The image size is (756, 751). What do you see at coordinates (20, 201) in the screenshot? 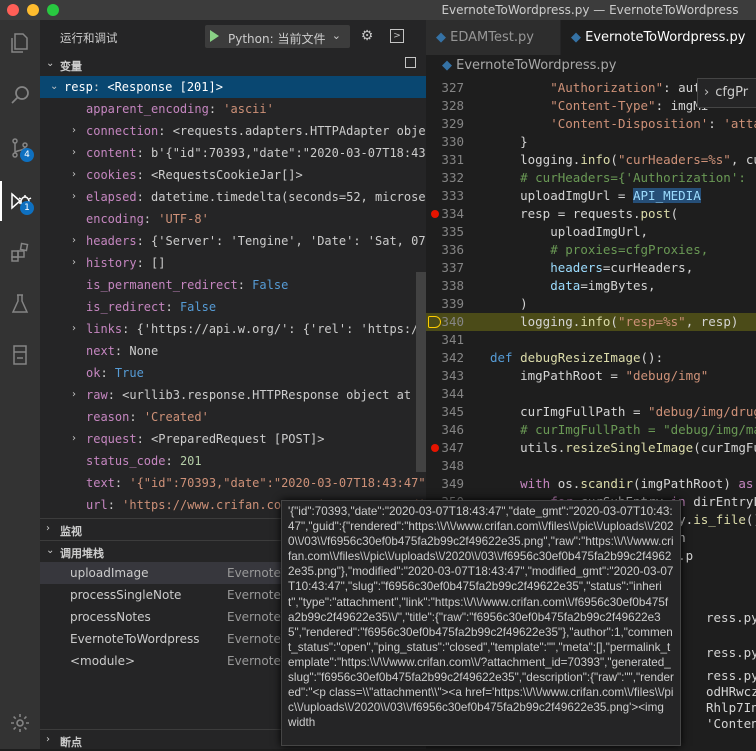
I see `debug-icon: 1` at bounding box center [20, 201].